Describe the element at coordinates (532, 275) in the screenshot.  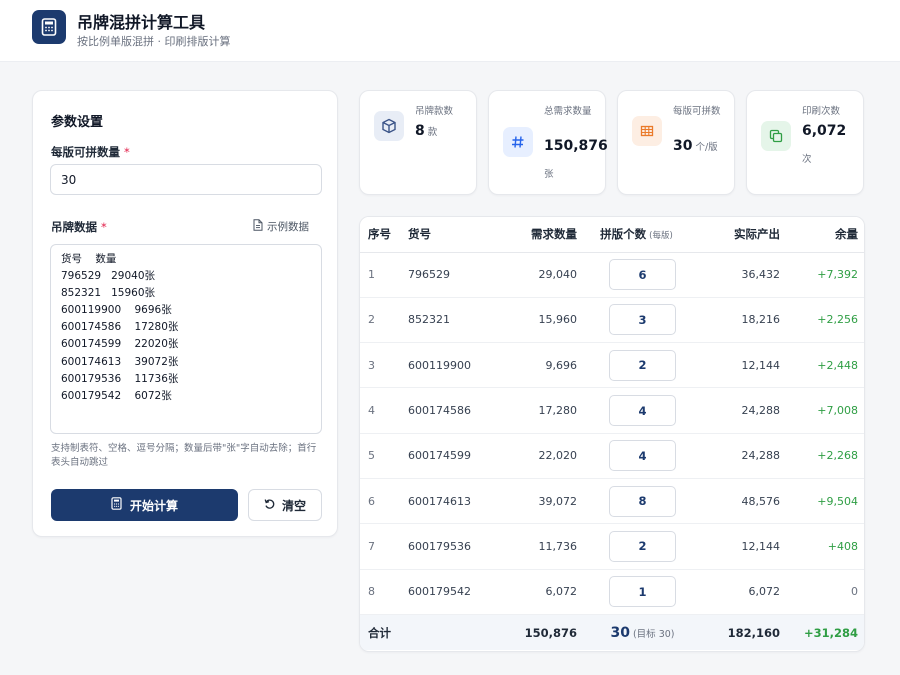
I see `row-demand: 29,040` at that location.